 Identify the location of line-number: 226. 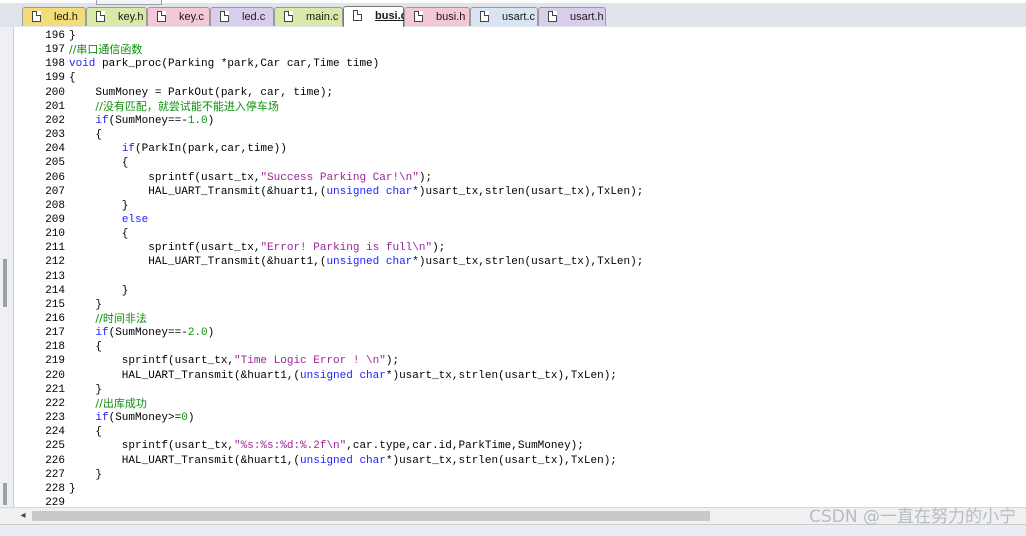
(55, 460).